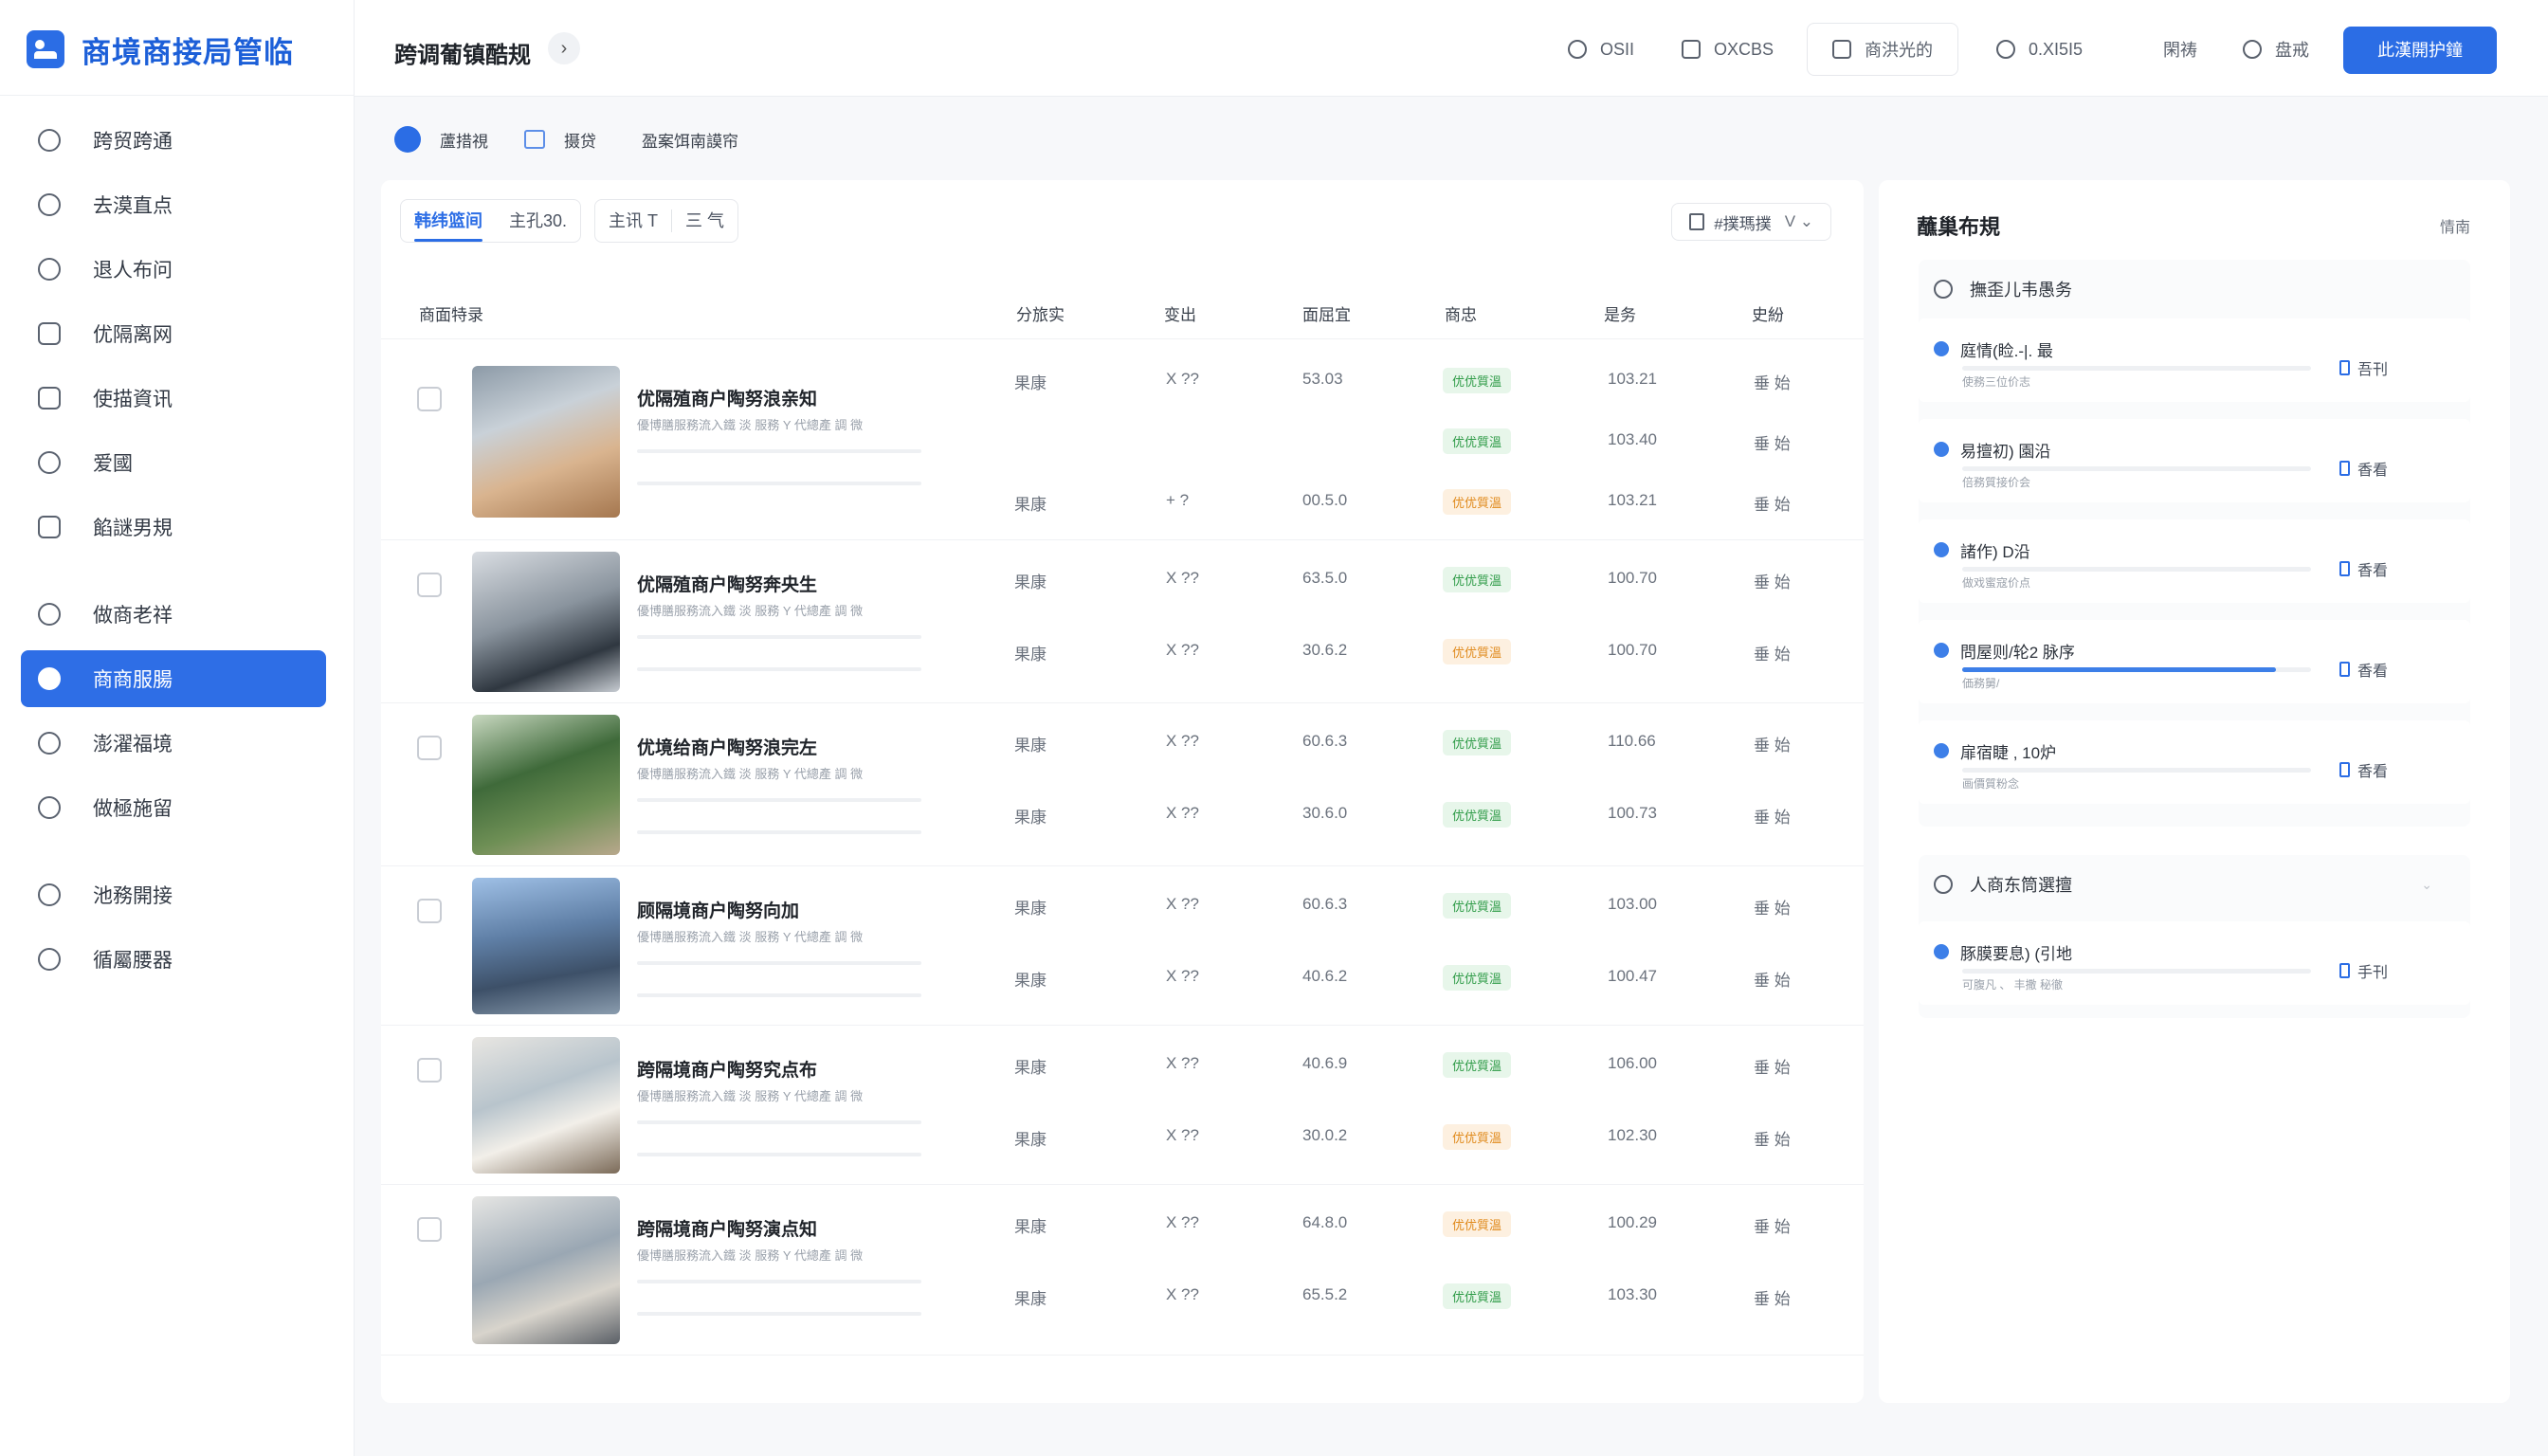 Image resolution: width=2548 pixels, height=1456 pixels. Describe the element at coordinates (133, 335) in the screenshot. I see `sidebar-item-label: 优隔离网` at that location.